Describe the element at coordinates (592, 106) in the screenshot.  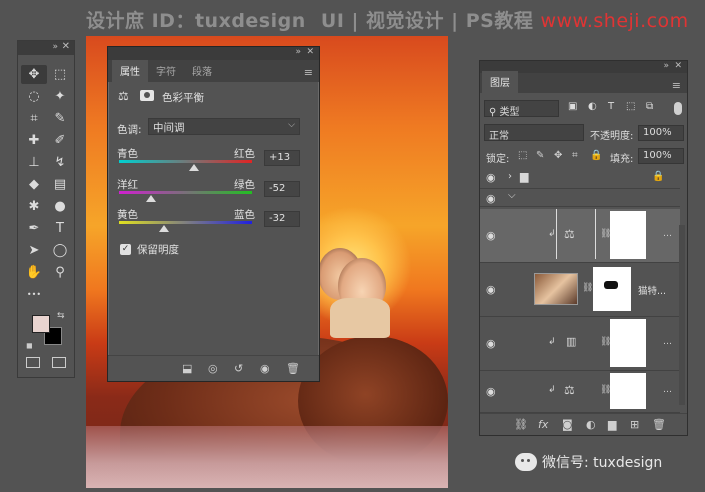
I see `adjustment-filter-icon: ◐` at that location.